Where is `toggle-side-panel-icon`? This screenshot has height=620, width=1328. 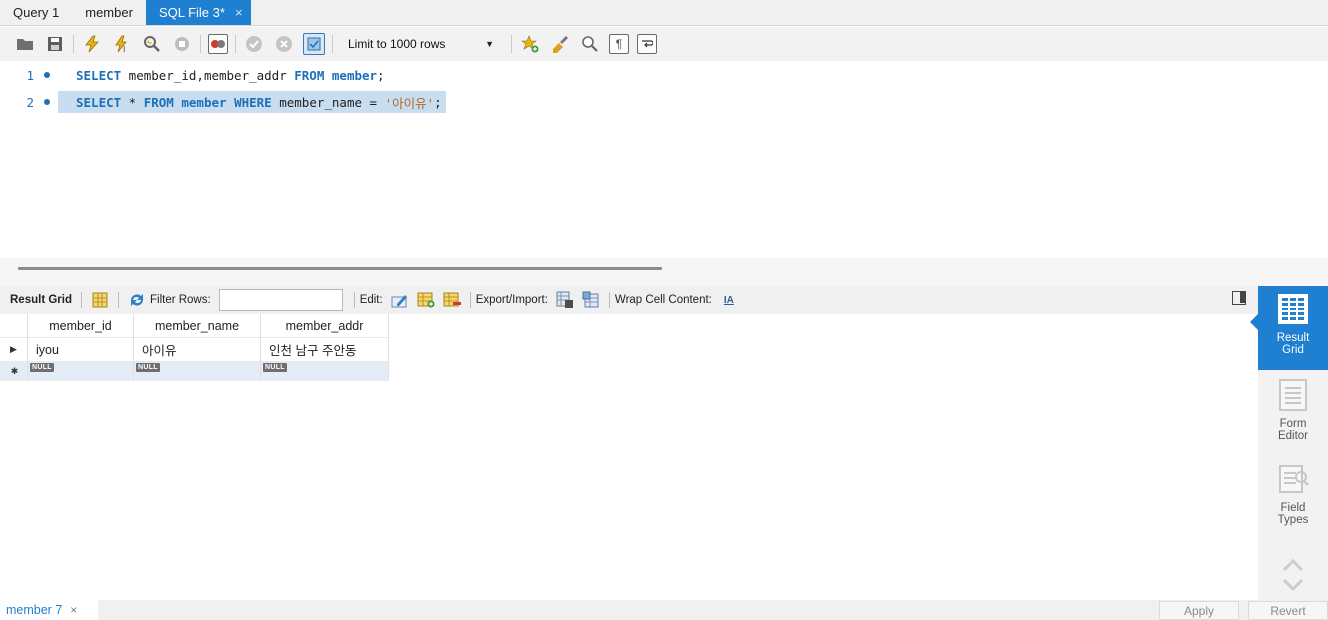
toggle-side-panel-icon is located at coordinates (1239, 298).